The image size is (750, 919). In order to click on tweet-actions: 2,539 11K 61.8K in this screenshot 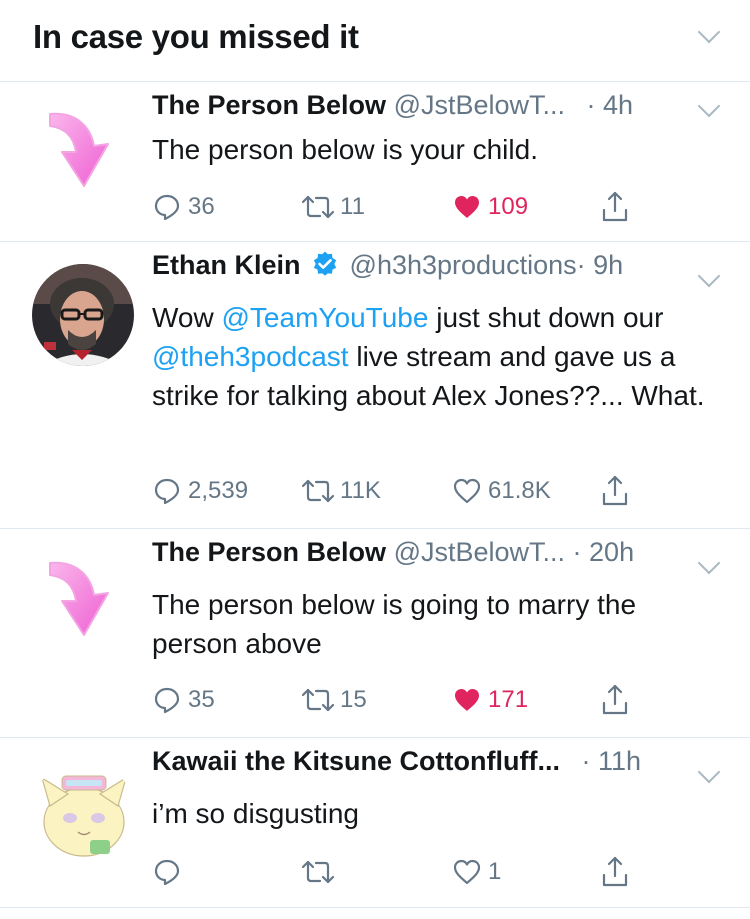, I will do `click(375, 491)`.